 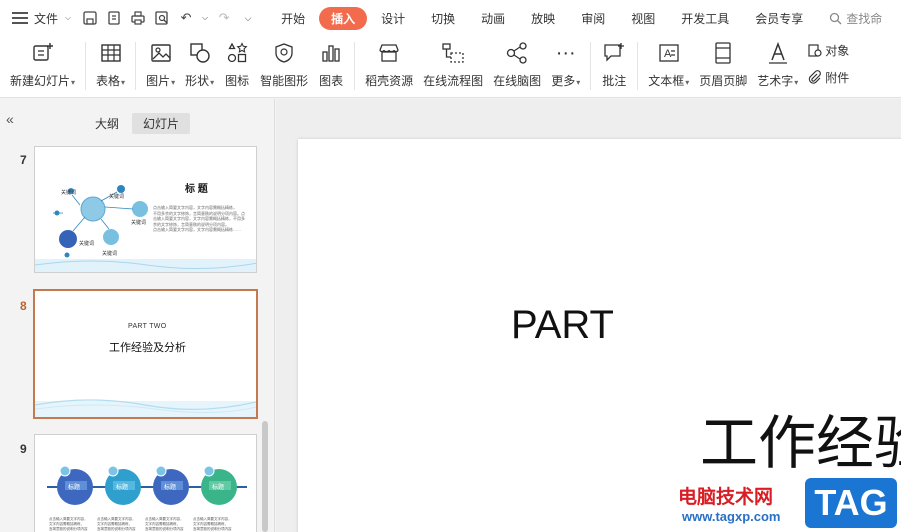 I want to click on shape-button: 形状▾, so click(x=199, y=64).